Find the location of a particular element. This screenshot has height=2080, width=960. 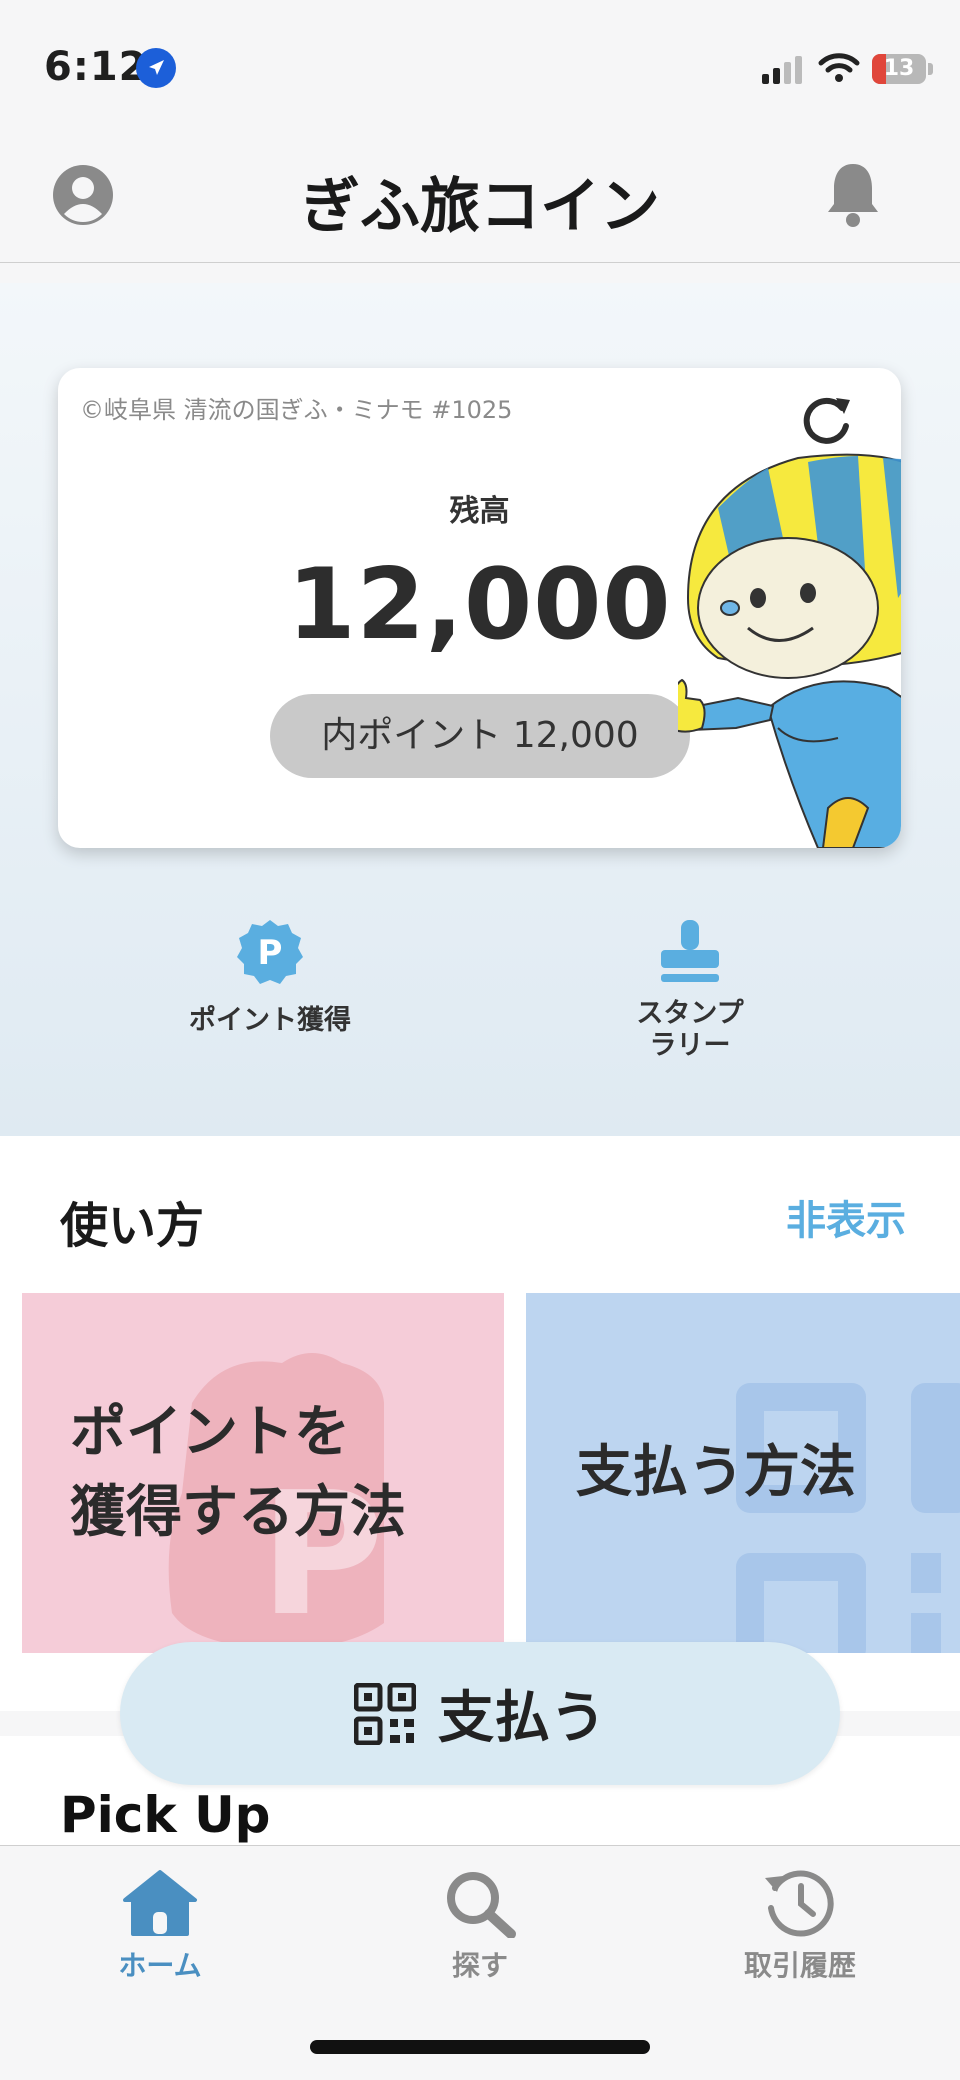

notification-bell-icon is located at coordinates (853, 195).